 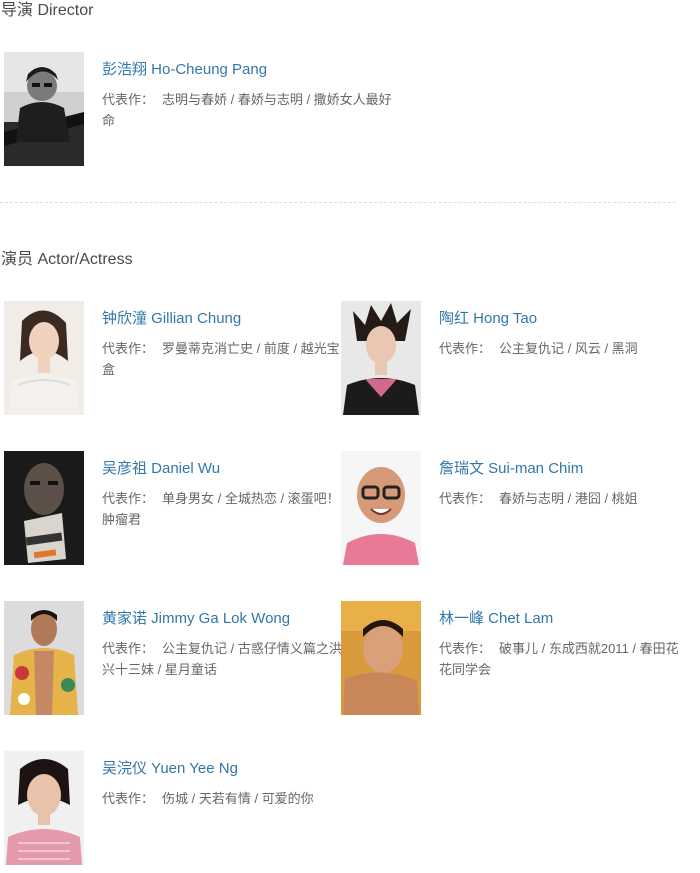 What do you see at coordinates (196, 619) in the screenshot?
I see `actor-name: 黄家诺 Jimmy Ga Lok Wong` at bounding box center [196, 619].